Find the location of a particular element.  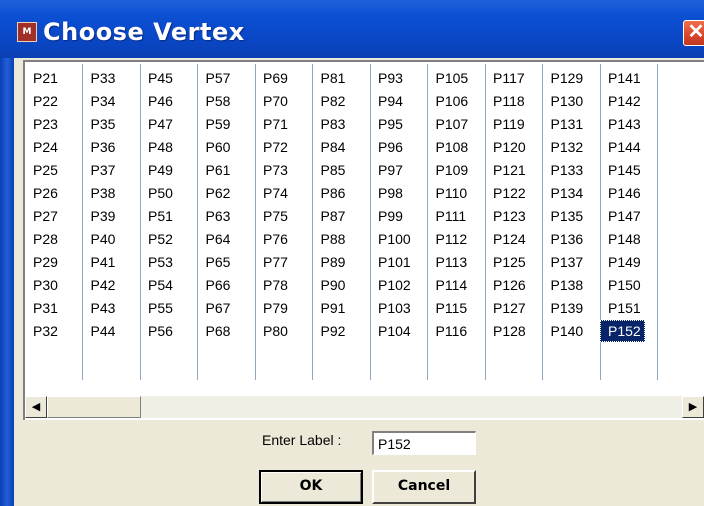

vertex-list-item: P37 is located at coordinates (101, 170).